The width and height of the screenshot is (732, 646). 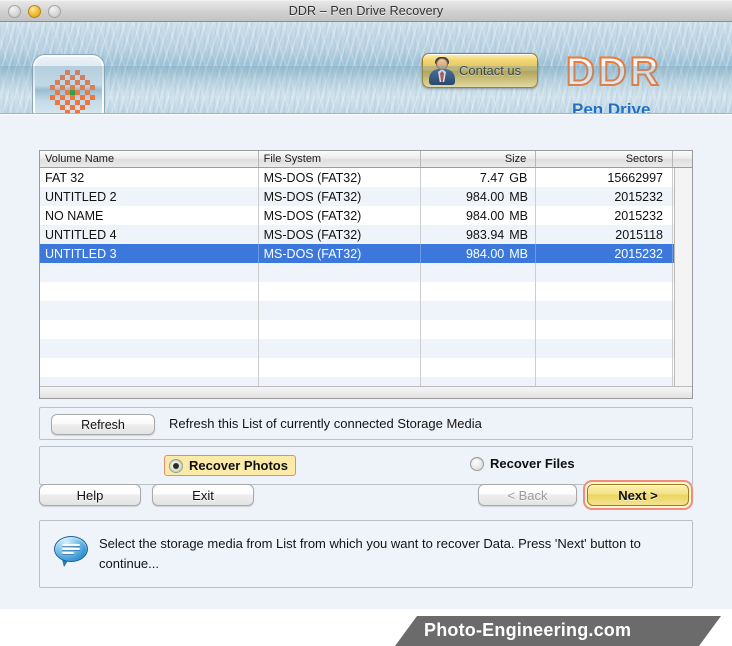 I want to click on table-row: UNTITLED 3 MS-DOS (FAT32) 984.00 MB 2015232, so click(x=366, y=253).